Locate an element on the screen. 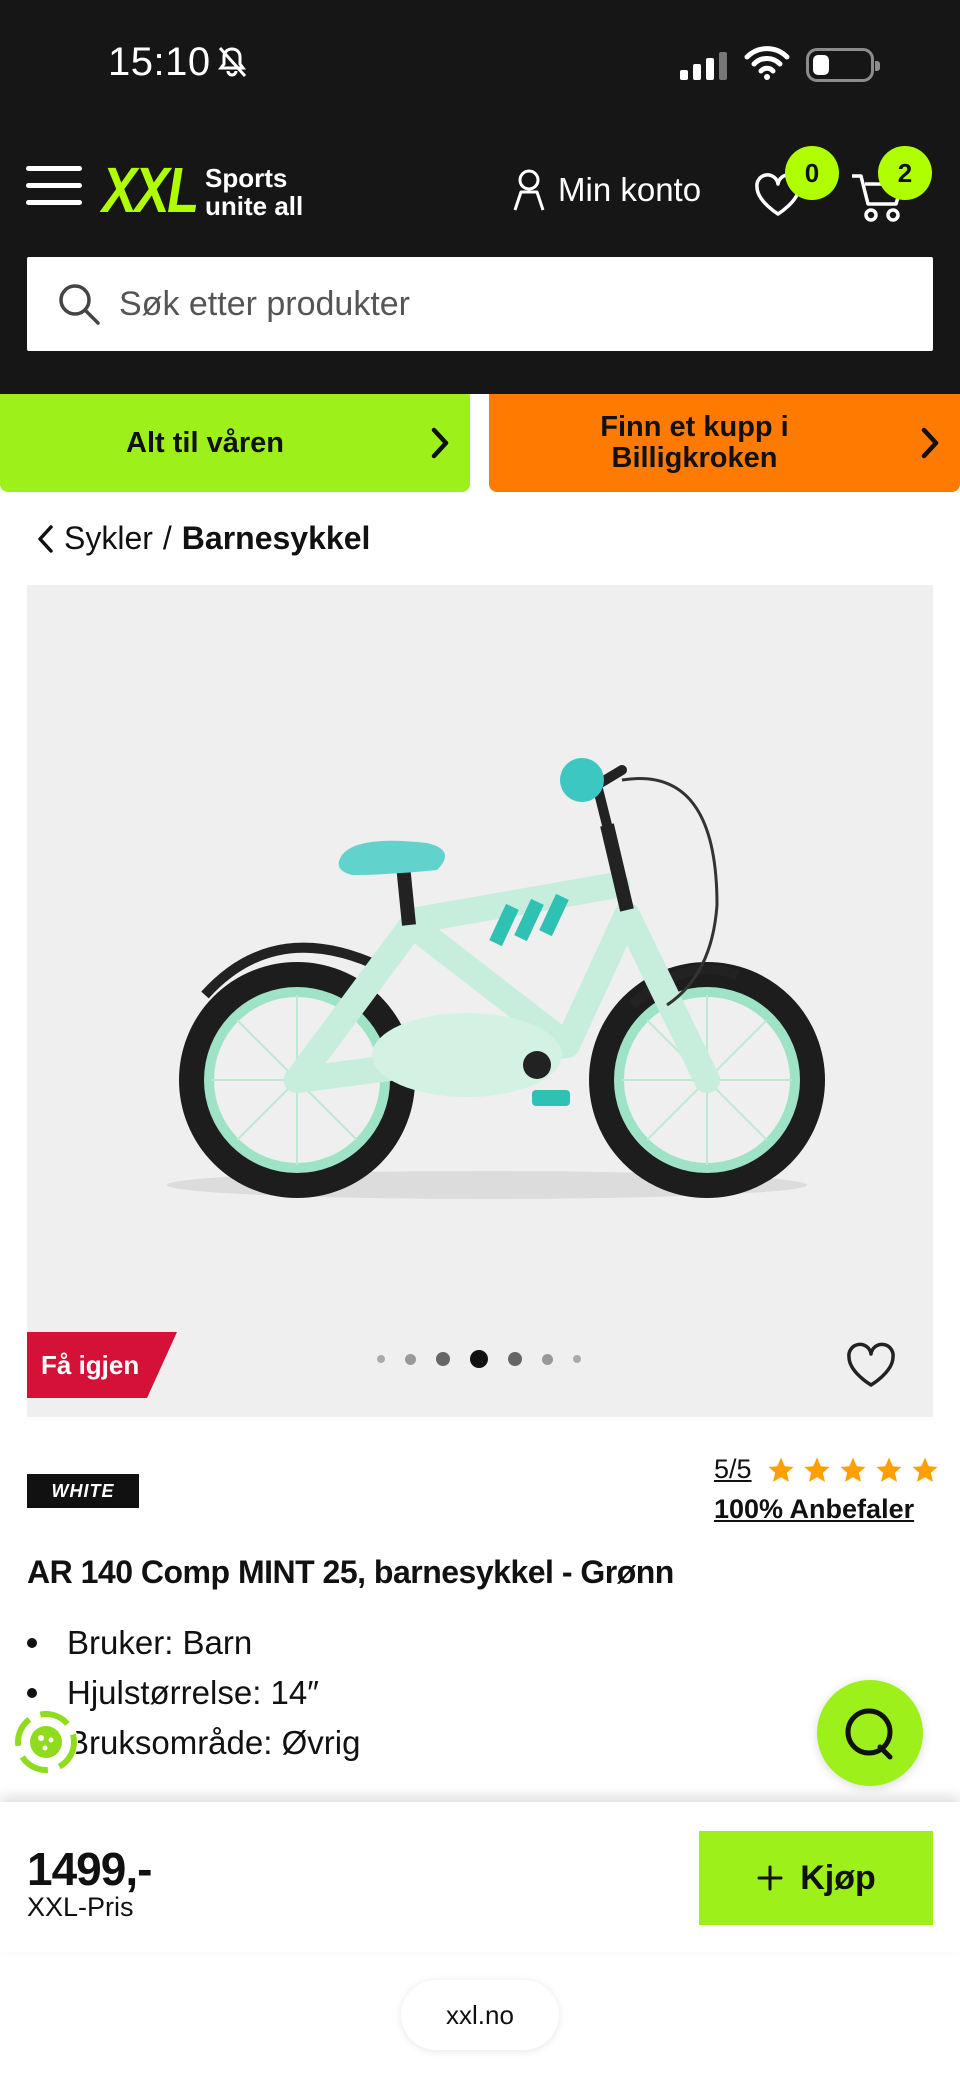 The height and width of the screenshot is (2081, 960). recommend-link: 100% Anbefaler is located at coordinates (814, 1509).